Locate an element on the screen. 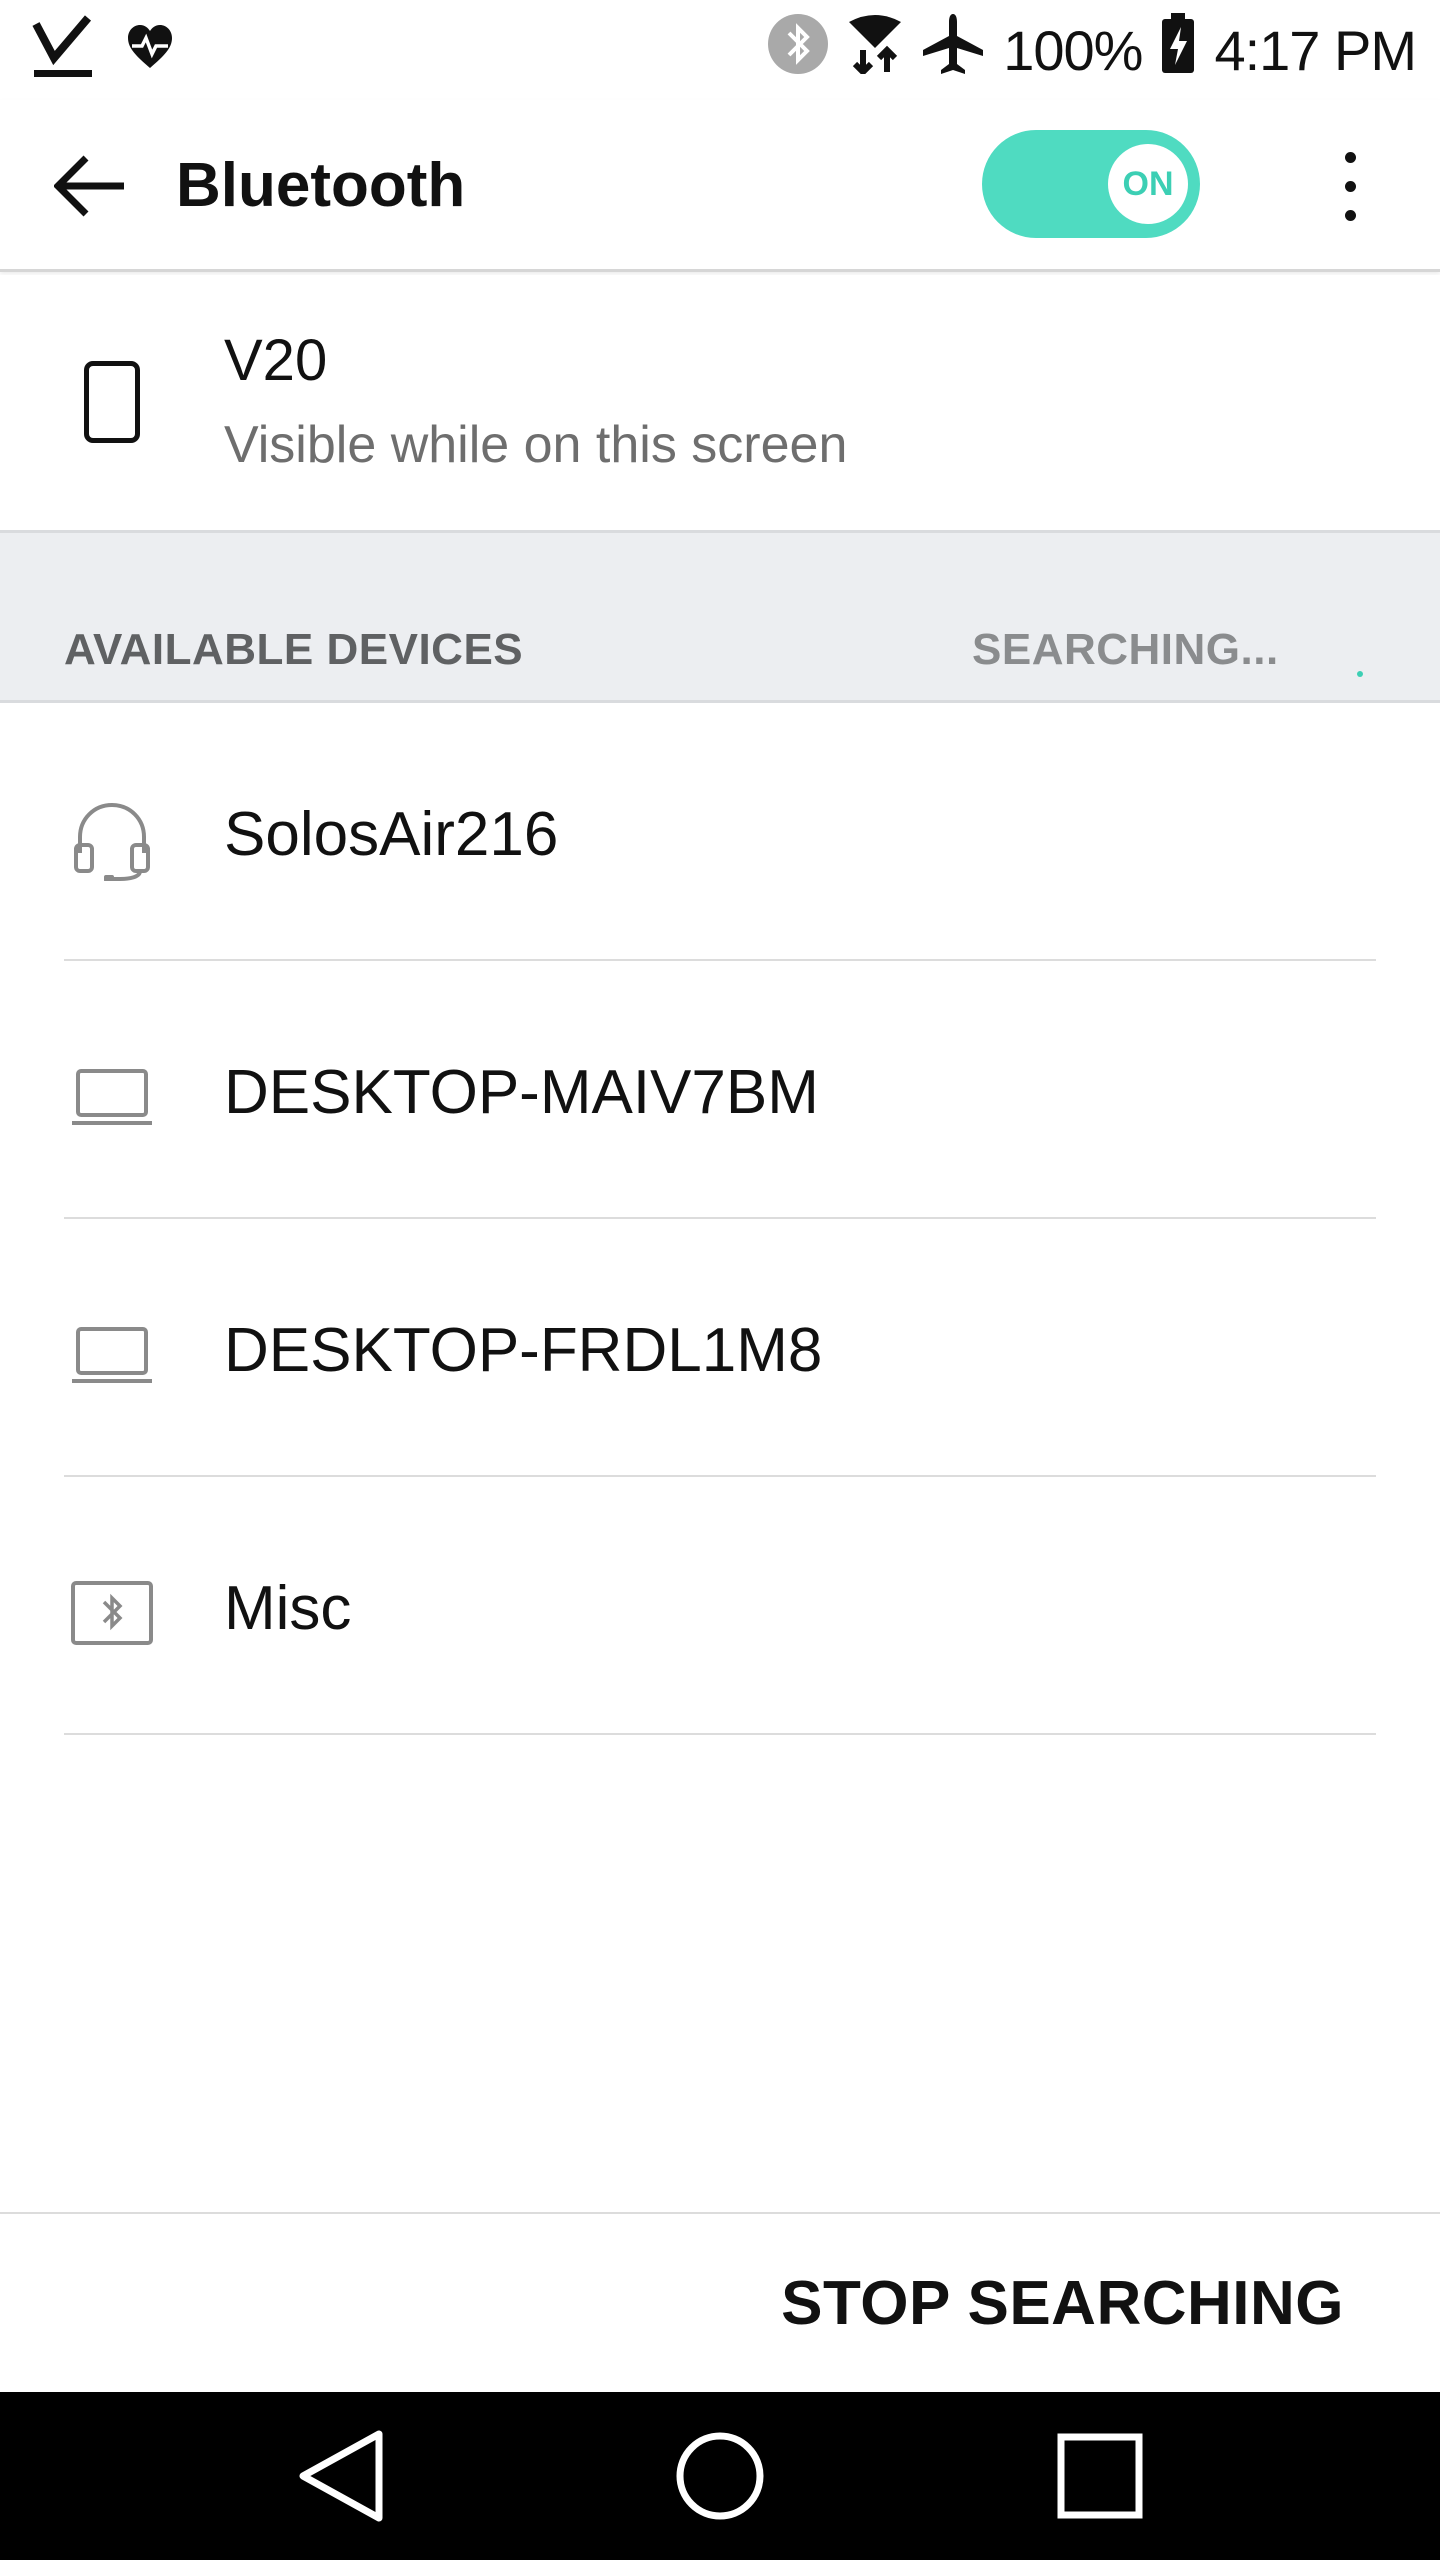 The image size is (1440, 2560). own-device-row: V20 Visible while on this screen is located at coordinates (720, 402).